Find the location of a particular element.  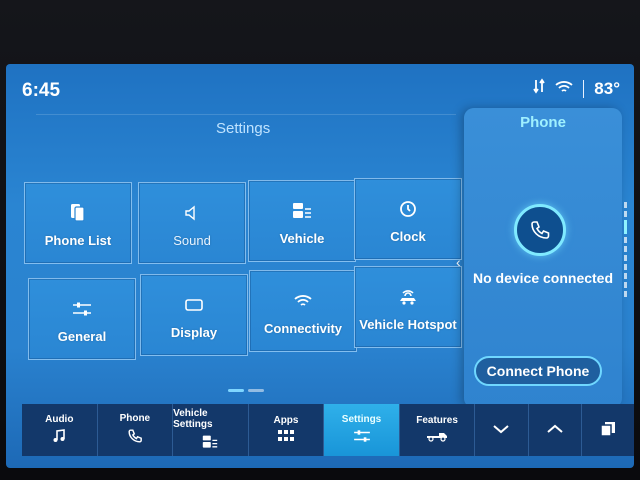

music-note-icon is located at coordinates (59, 437).